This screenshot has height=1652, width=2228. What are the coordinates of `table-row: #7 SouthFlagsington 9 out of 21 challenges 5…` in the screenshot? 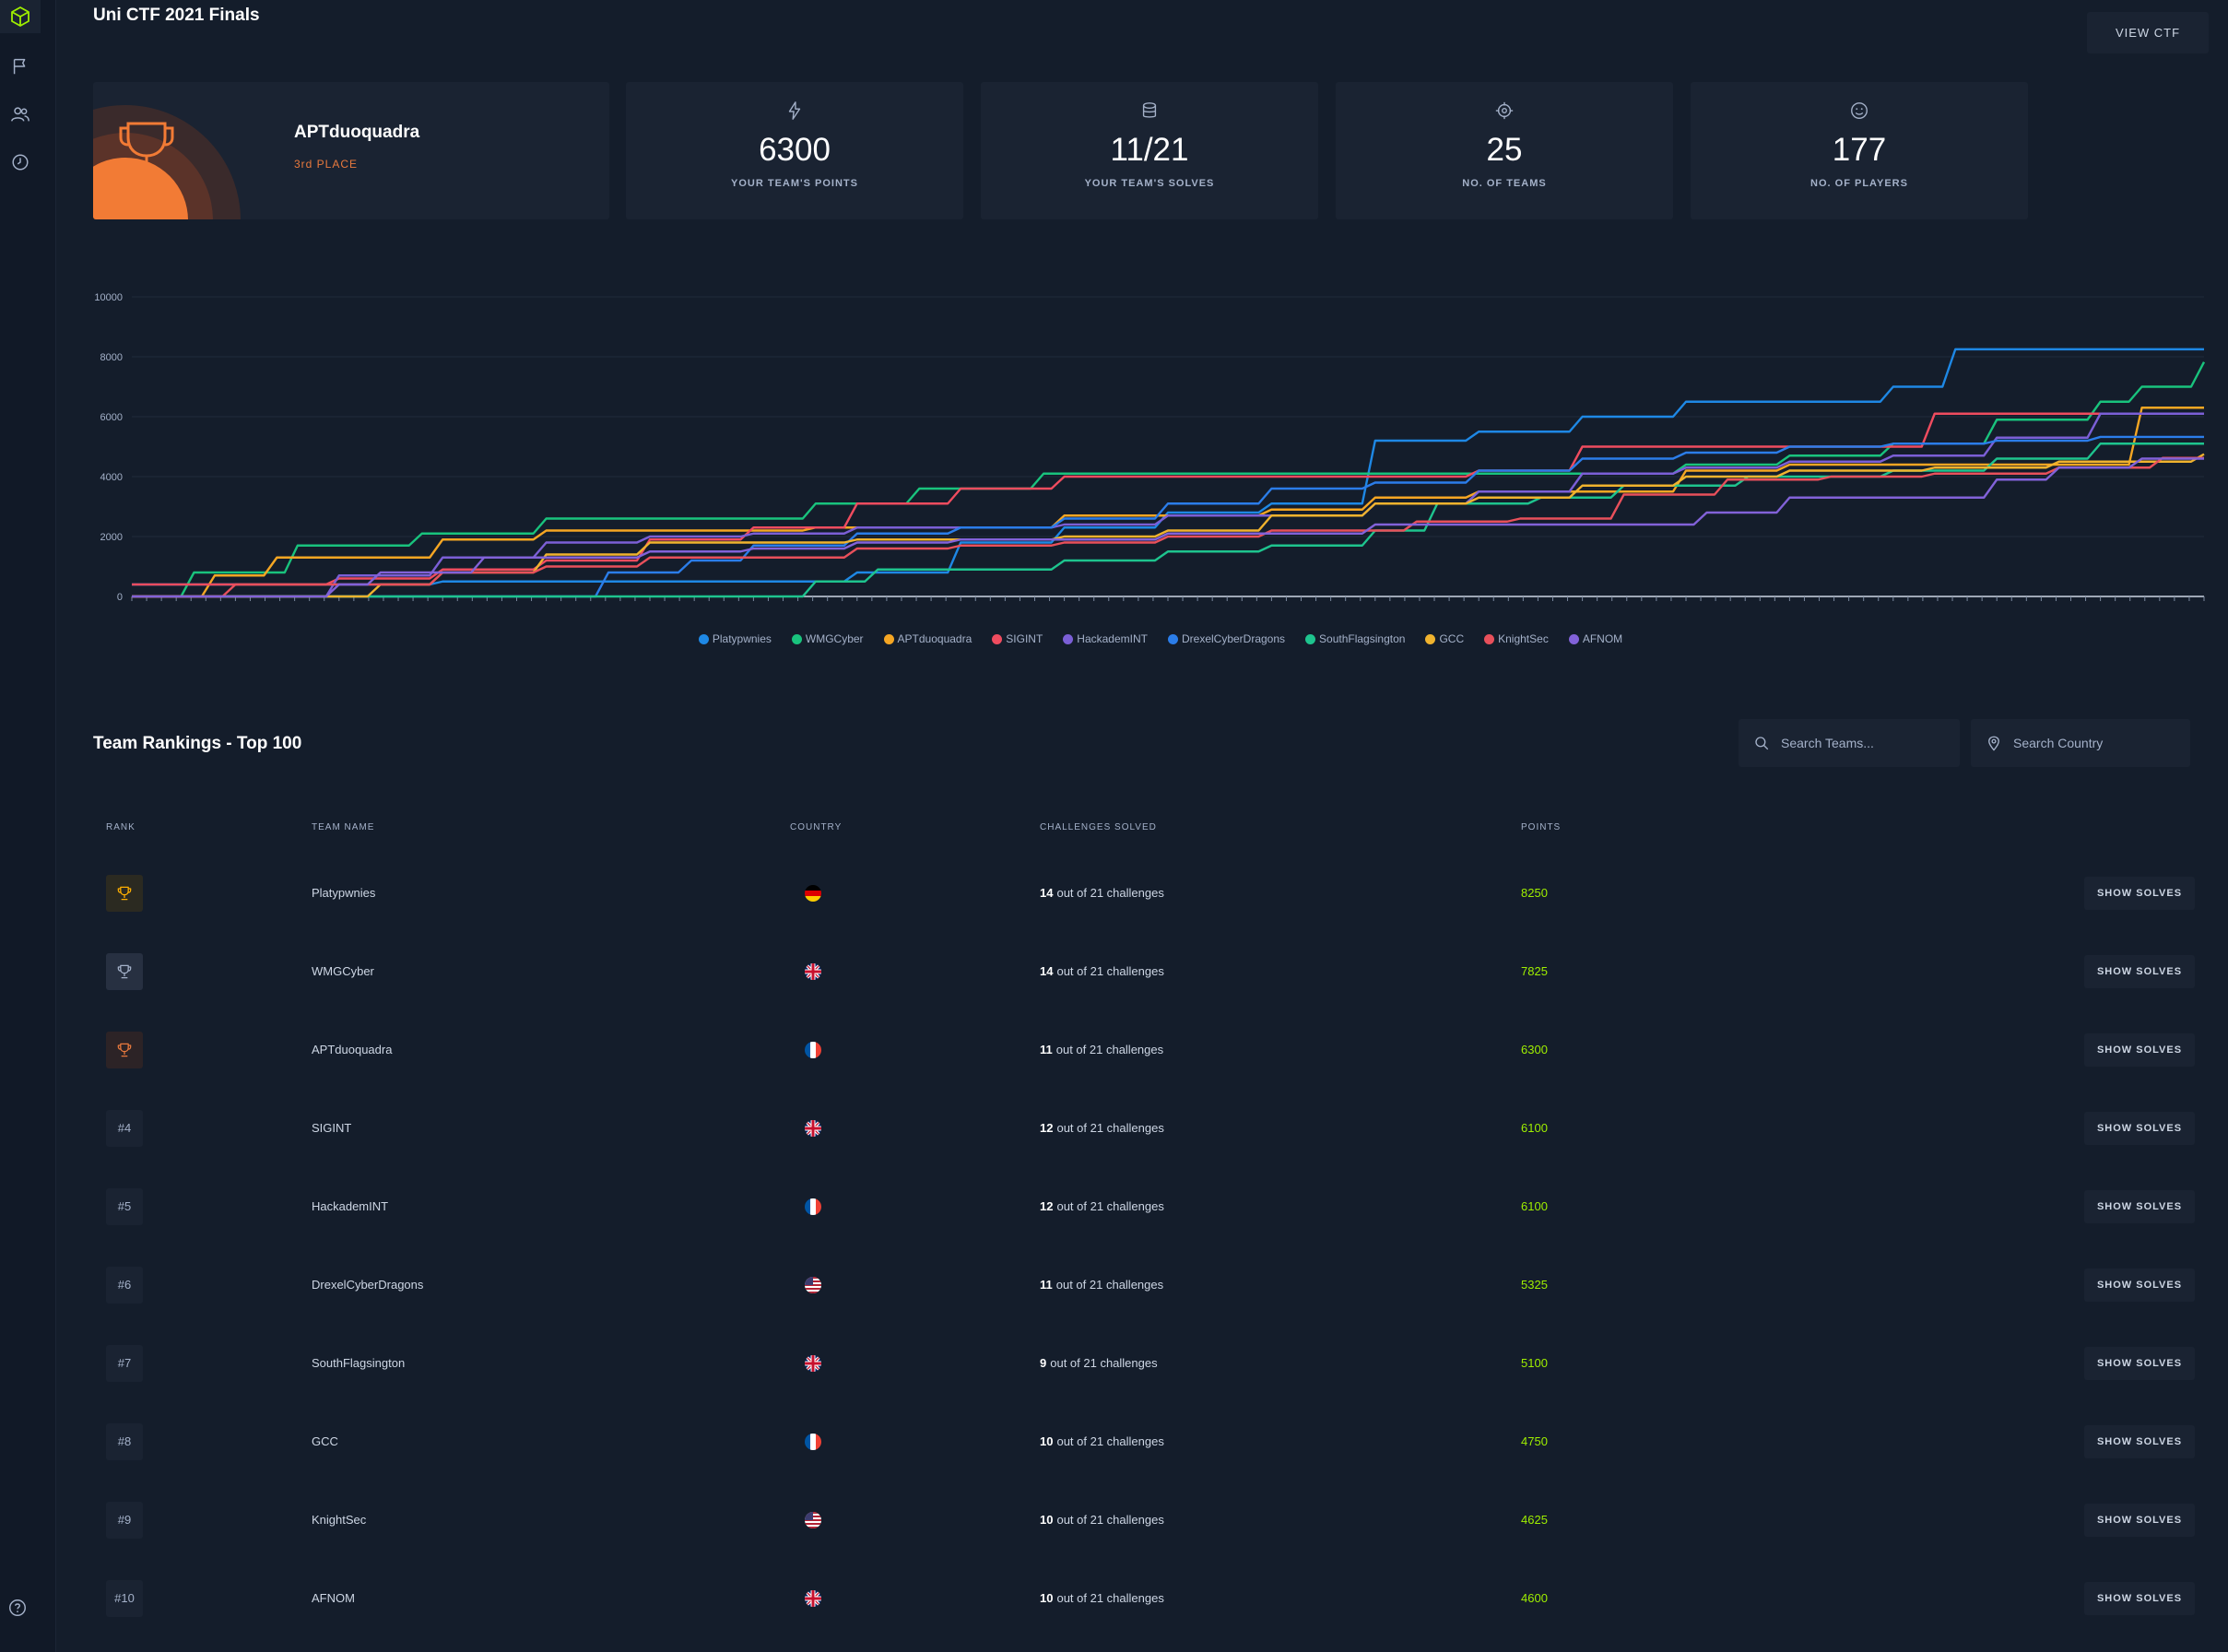 It's located at (1160, 1363).